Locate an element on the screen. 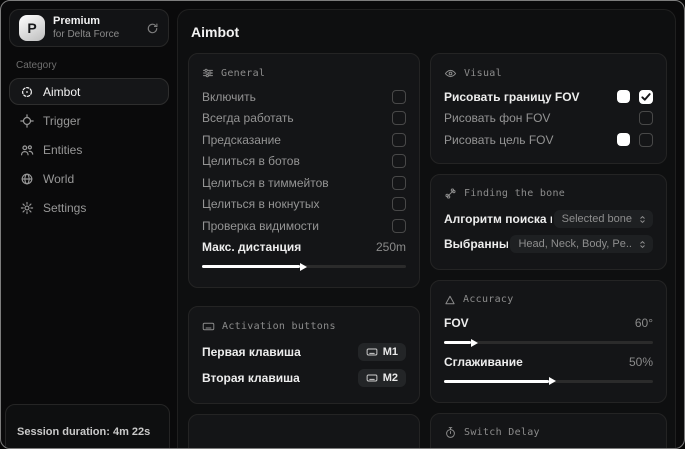  eye-icon is located at coordinates (450, 73).